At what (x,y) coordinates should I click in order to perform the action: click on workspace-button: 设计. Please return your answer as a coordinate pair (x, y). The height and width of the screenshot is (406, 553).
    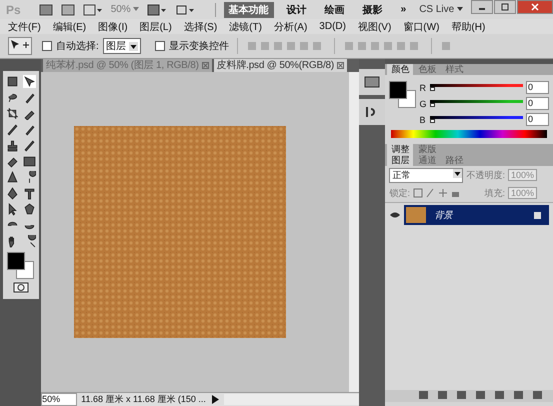
    Looking at the image, I should click on (297, 10).